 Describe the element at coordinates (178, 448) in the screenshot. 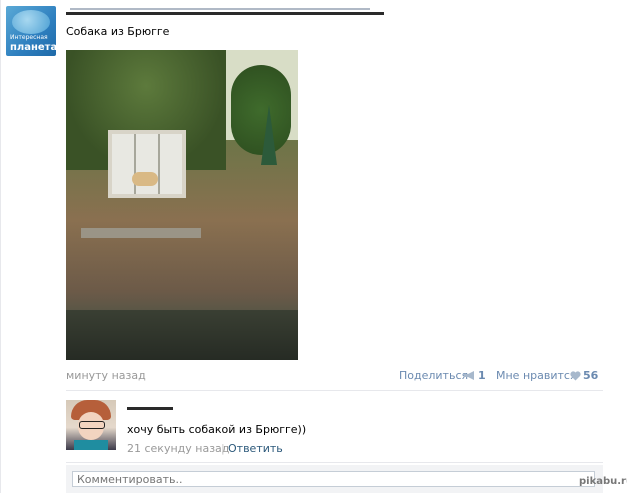

I see `comment-time-link: 21 секунду назад` at that location.